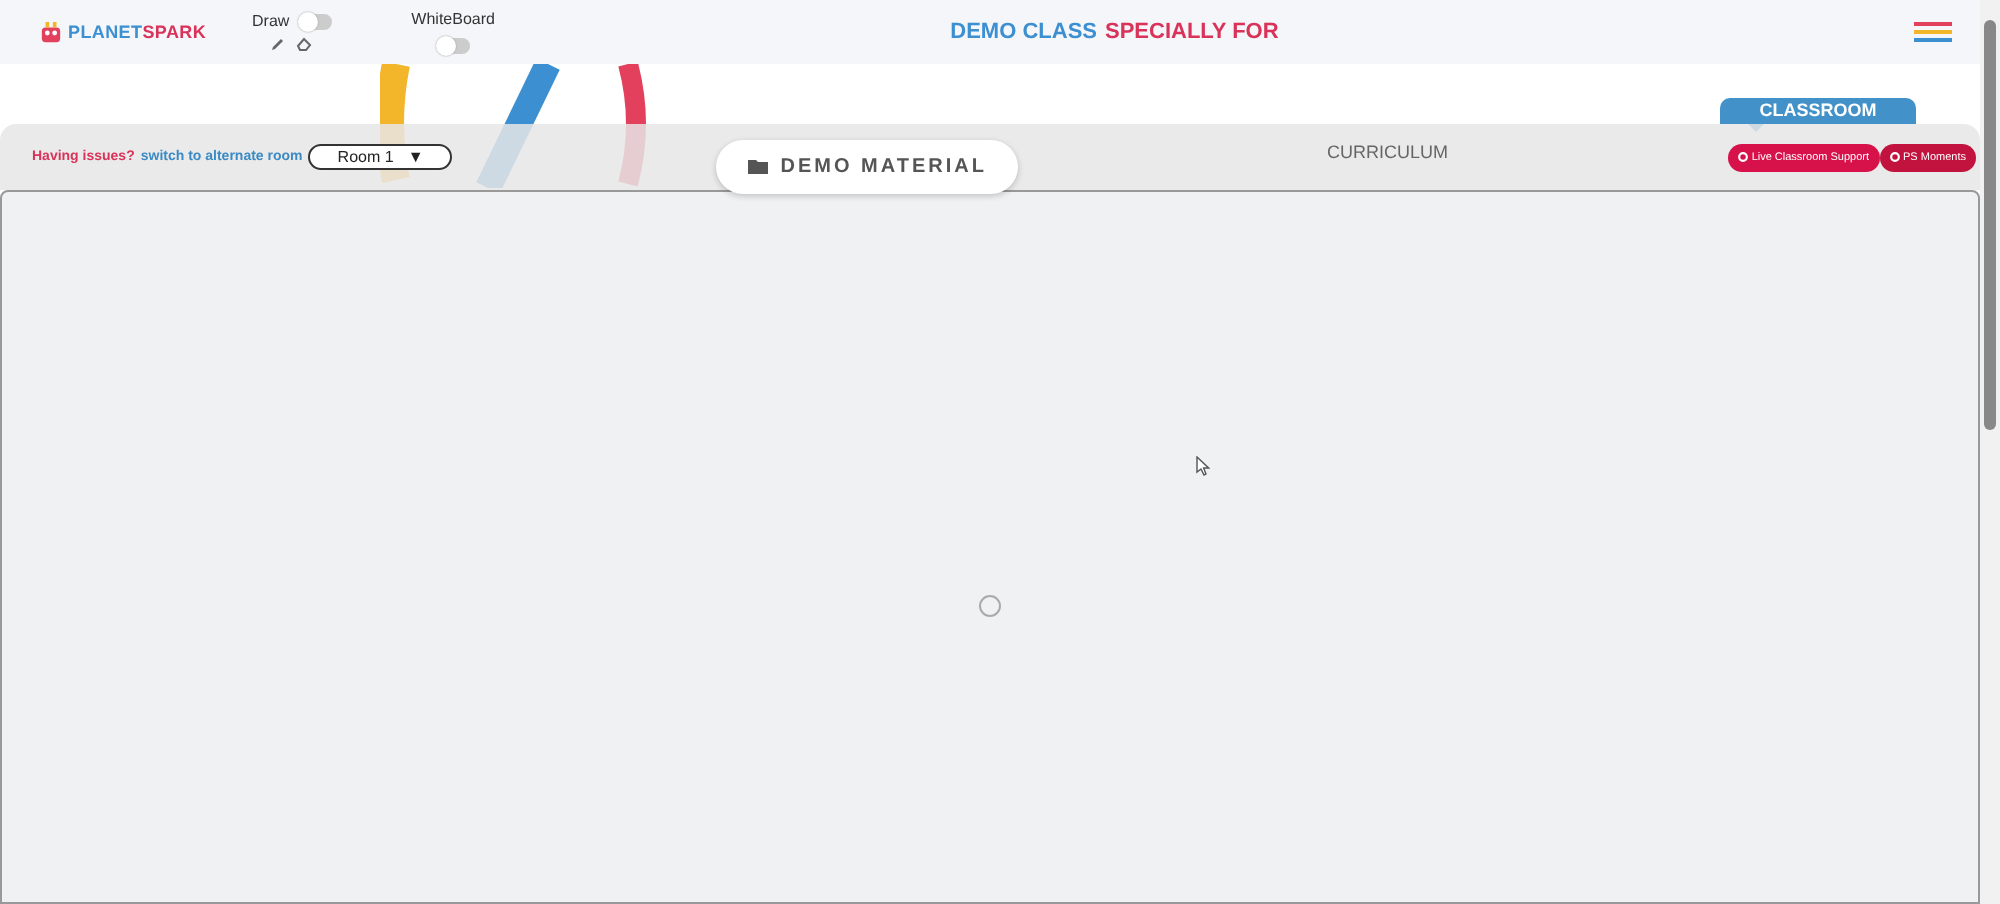 Image resolution: width=2000 pixels, height=904 pixels. Describe the element at coordinates (278, 44) in the screenshot. I see `pencil-icon` at that location.